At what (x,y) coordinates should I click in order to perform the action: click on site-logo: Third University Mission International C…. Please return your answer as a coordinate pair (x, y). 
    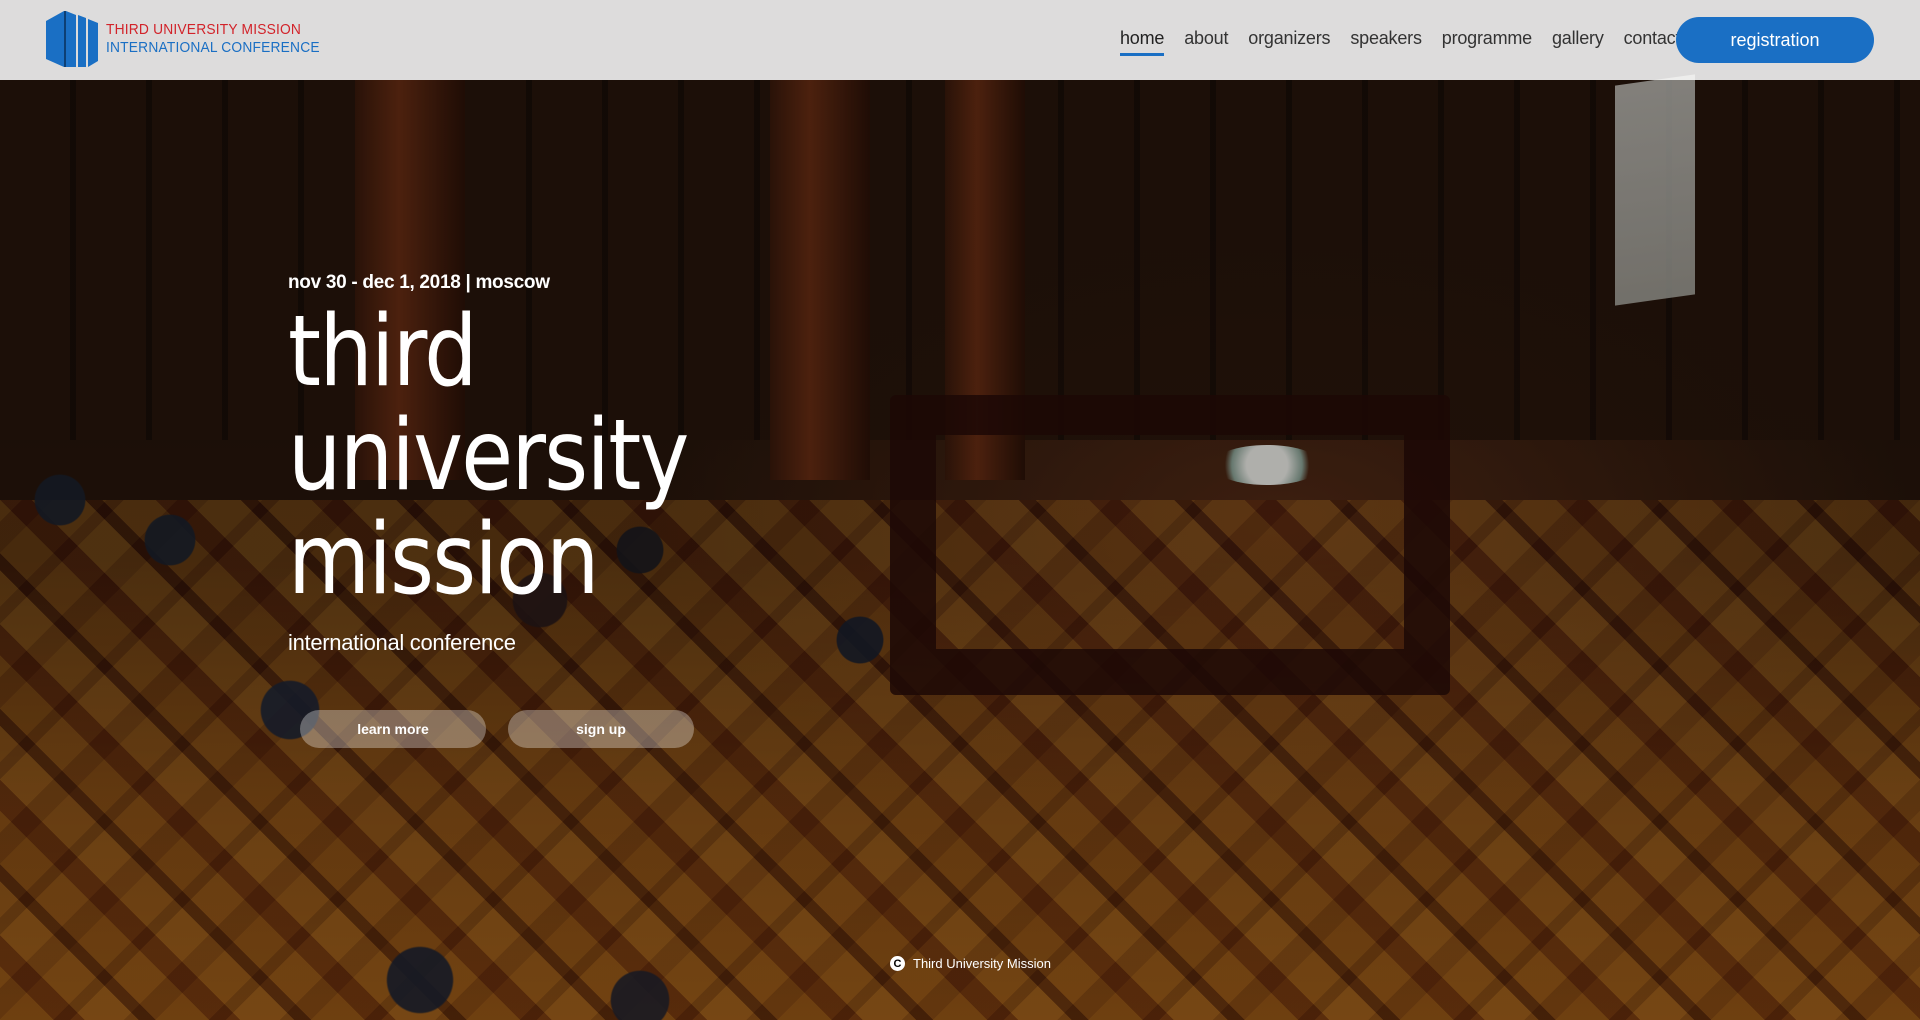
    Looking at the image, I should click on (192, 39).